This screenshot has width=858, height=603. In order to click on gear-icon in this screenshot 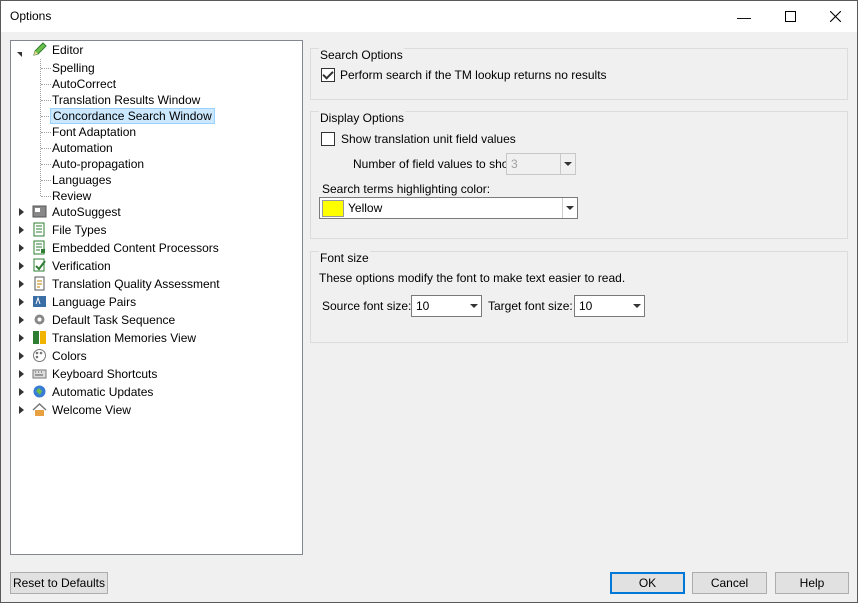, I will do `click(39, 319)`.